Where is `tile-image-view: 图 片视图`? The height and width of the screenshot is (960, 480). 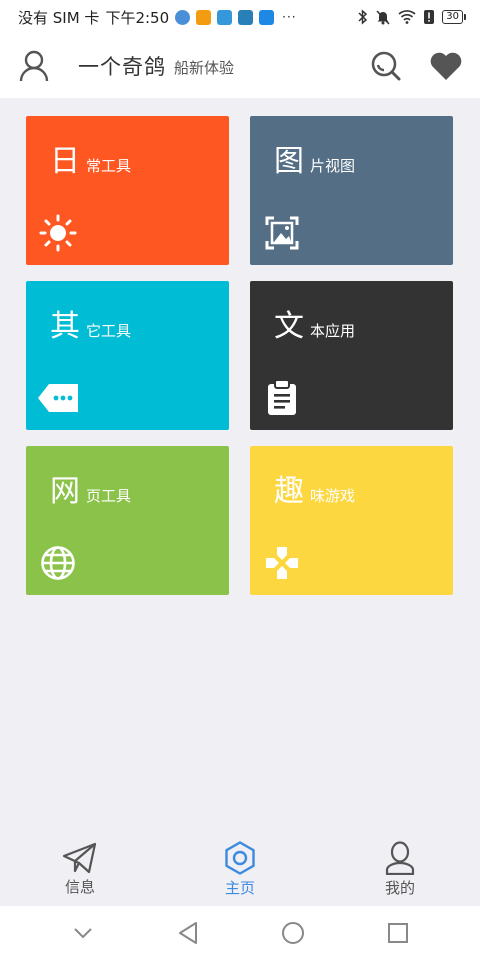
tile-image-view: 图 片视图 is located at coordinates (351, 190).